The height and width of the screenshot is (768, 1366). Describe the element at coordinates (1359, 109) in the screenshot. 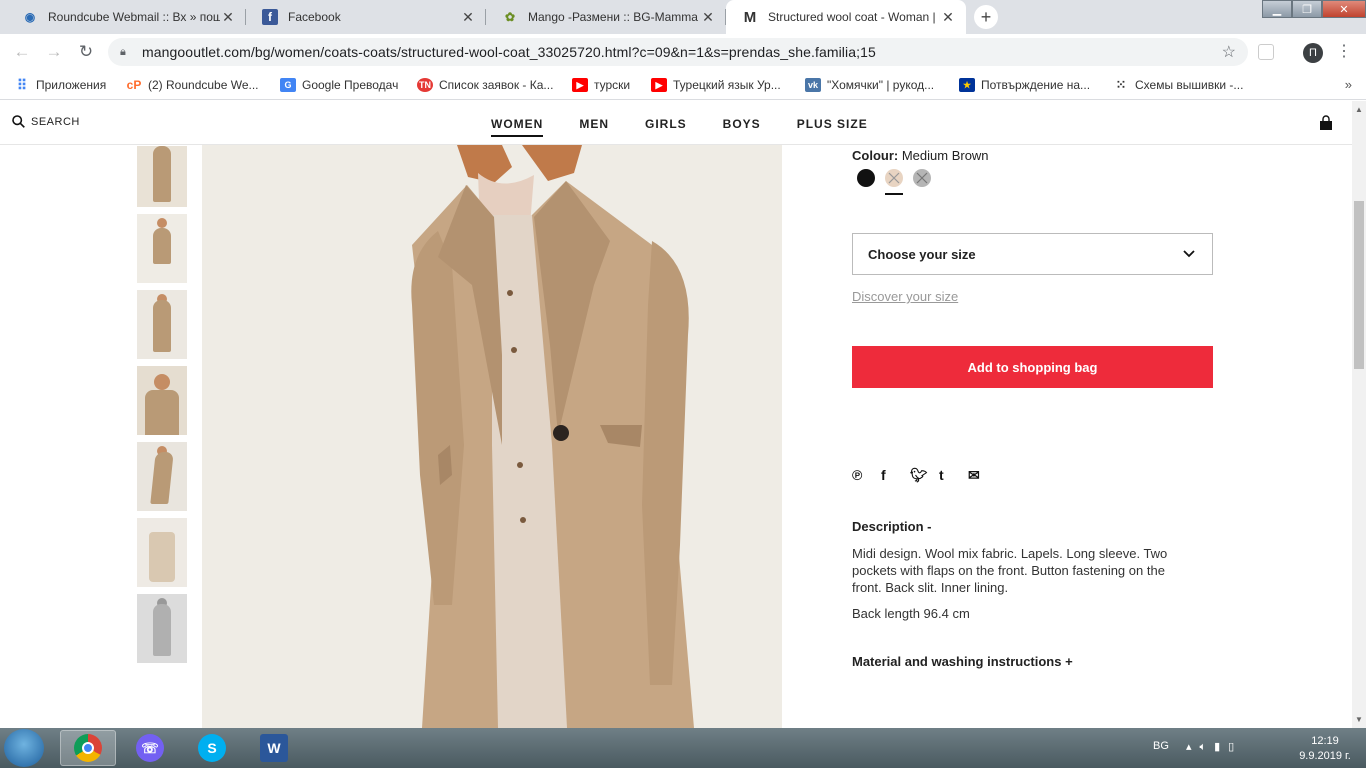

I see `scroll-up-icon: ▲` at that location.